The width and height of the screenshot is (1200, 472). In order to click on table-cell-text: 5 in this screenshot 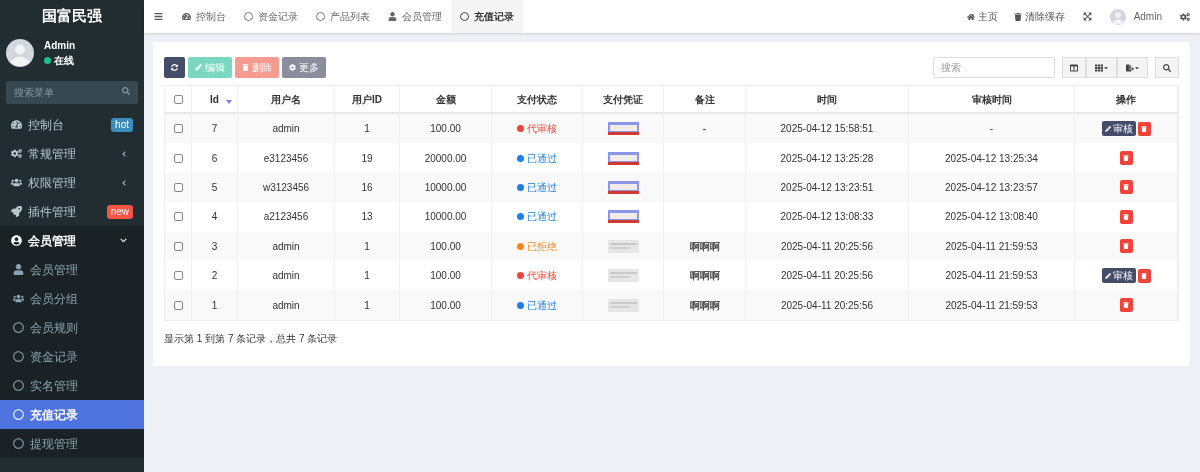, I will do `click(214, 187)`.